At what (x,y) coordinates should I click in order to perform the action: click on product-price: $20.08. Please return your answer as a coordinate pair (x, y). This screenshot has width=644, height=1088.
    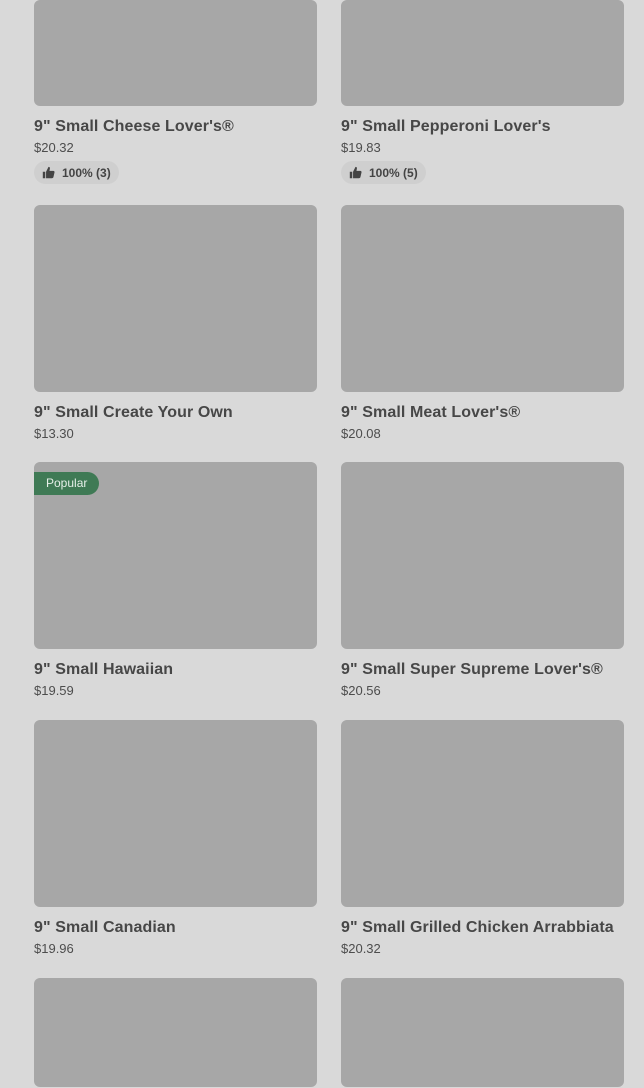
    Looking at the image, I should click on (361, 433).